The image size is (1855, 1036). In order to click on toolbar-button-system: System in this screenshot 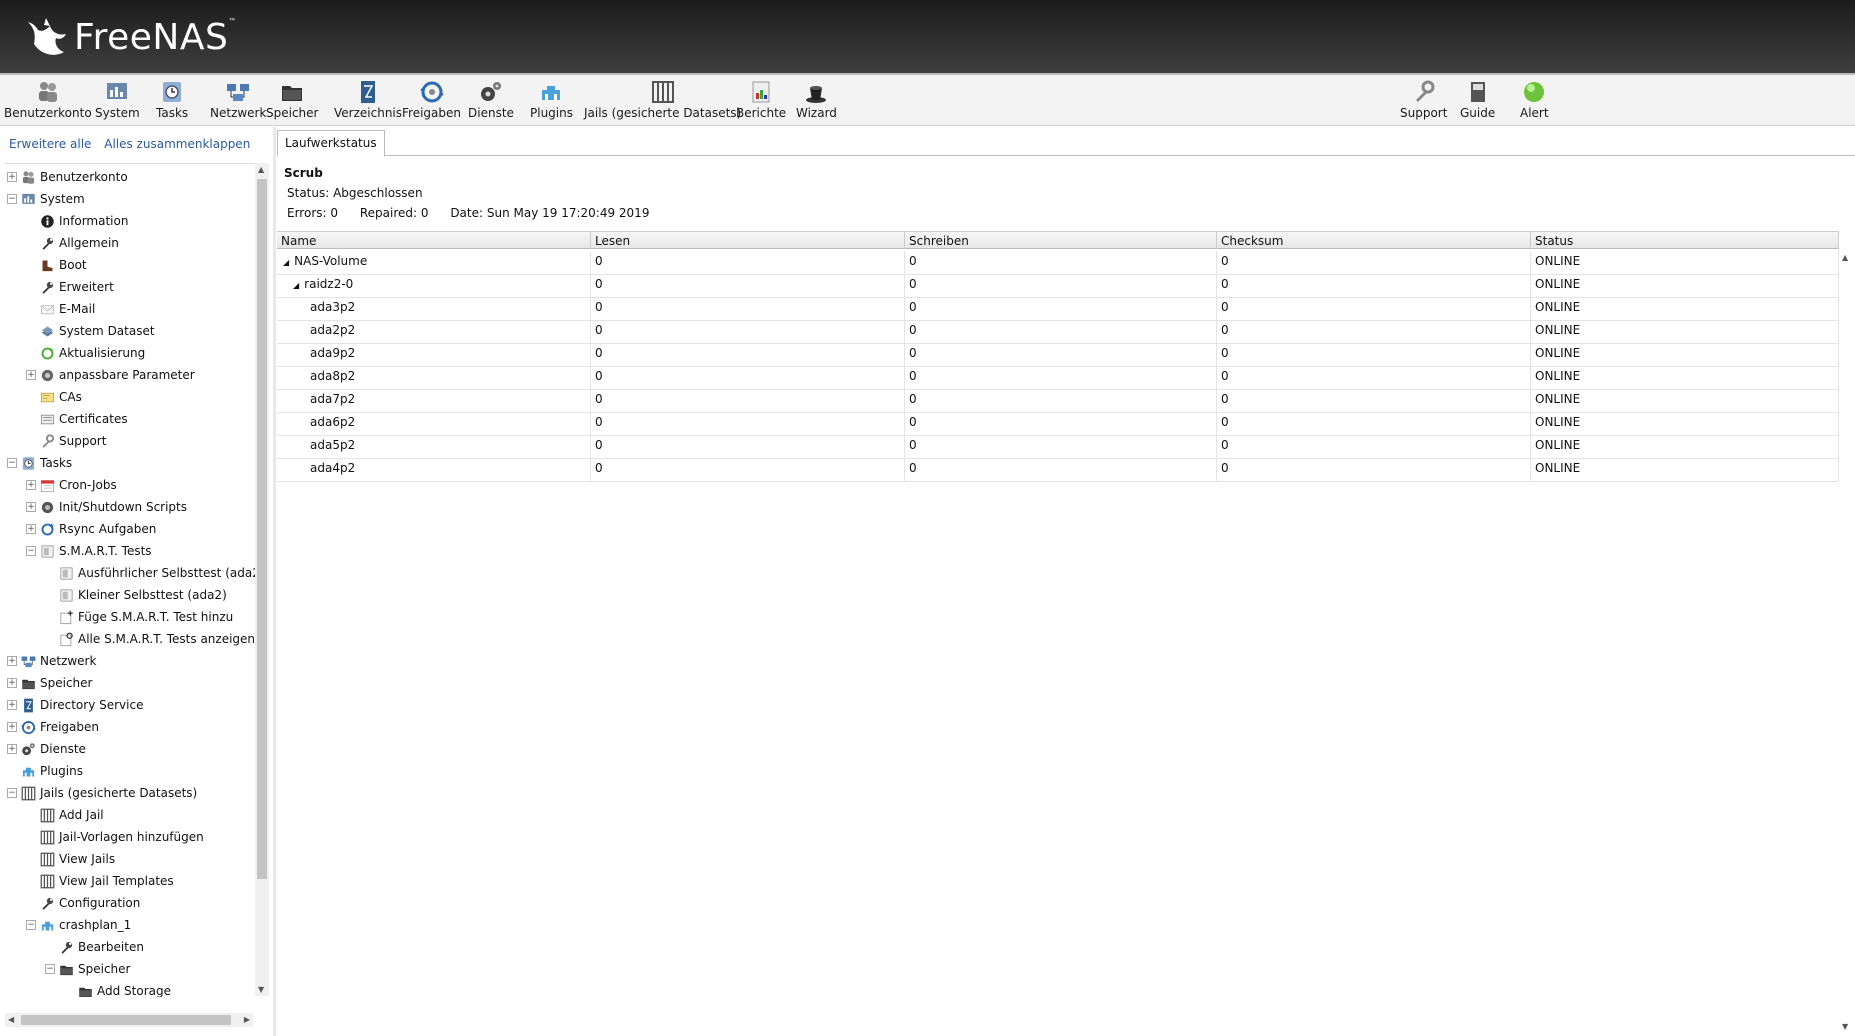, I will do `click(117, 100)`.